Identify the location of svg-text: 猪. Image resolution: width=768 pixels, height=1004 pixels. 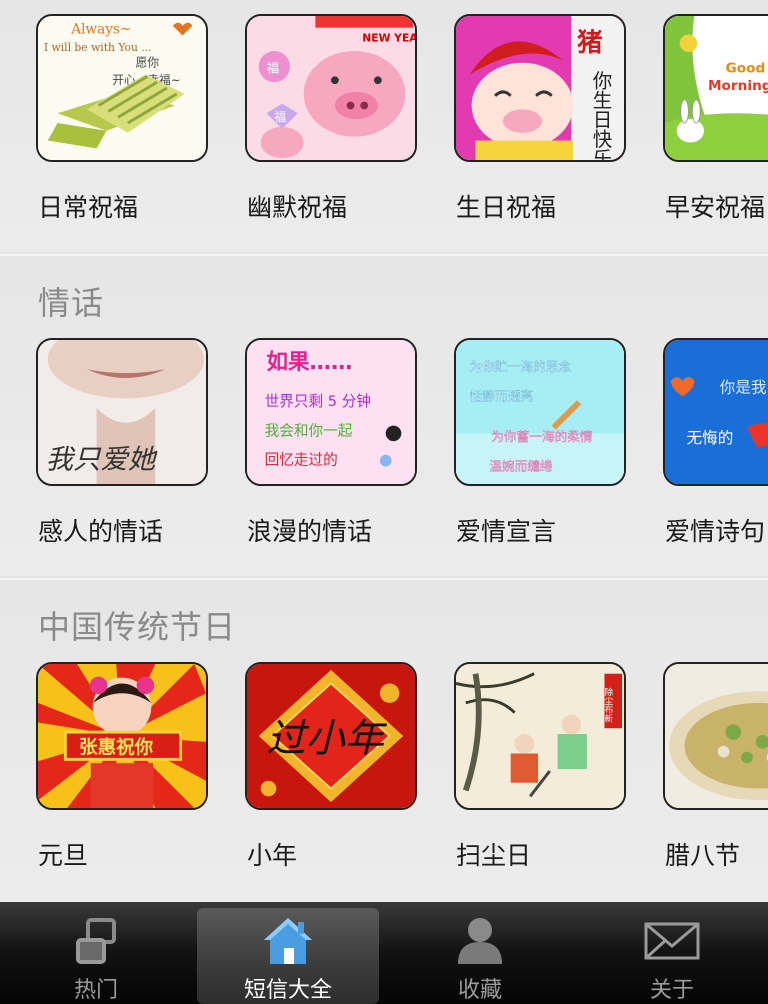
(589, 42).